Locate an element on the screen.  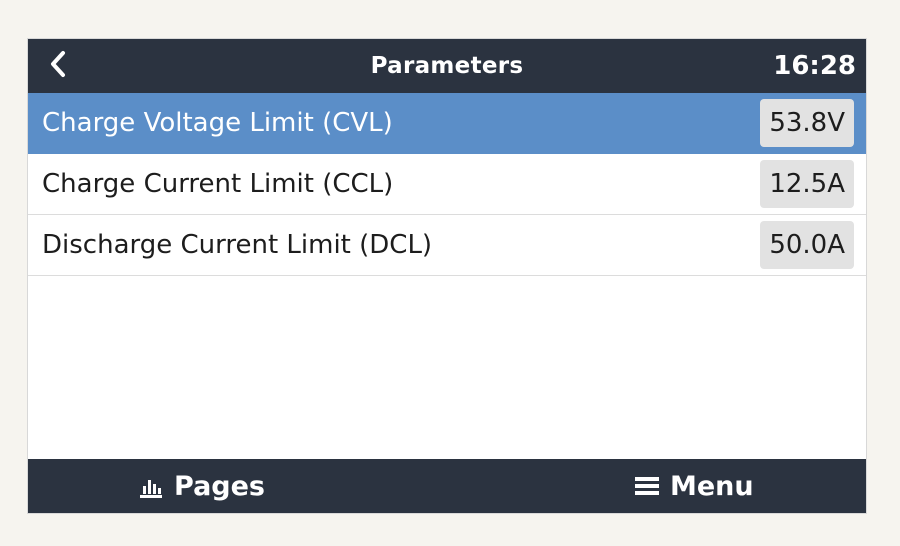
bar-chart-icon is located at coordinates (151, 486).